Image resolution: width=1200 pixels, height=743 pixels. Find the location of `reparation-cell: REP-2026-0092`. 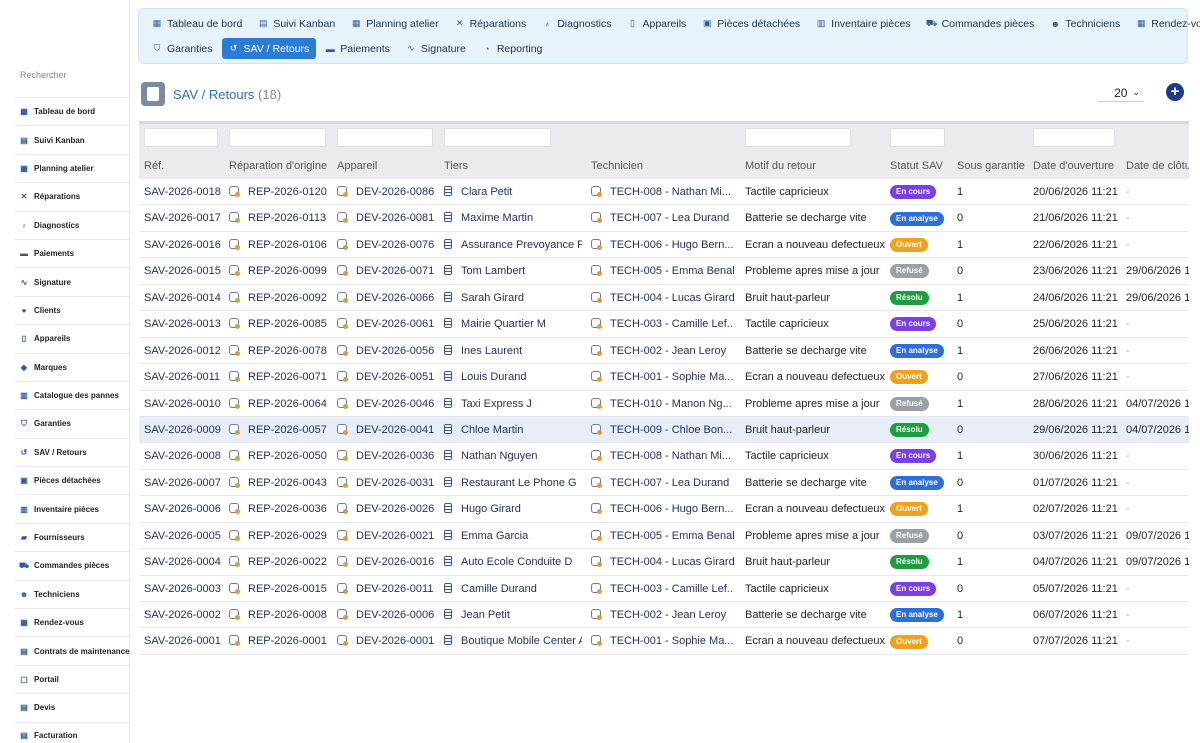

reparation-cell: REP-2026-0092 is located at coordinates (278, 298).